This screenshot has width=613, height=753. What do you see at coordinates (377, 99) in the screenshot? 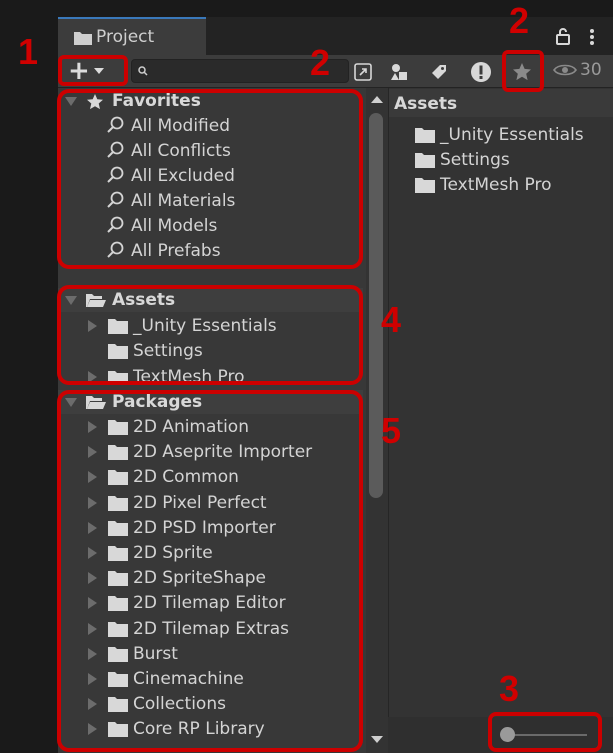
I see `scroll-up-arrow` at bounding box center [377, 99].